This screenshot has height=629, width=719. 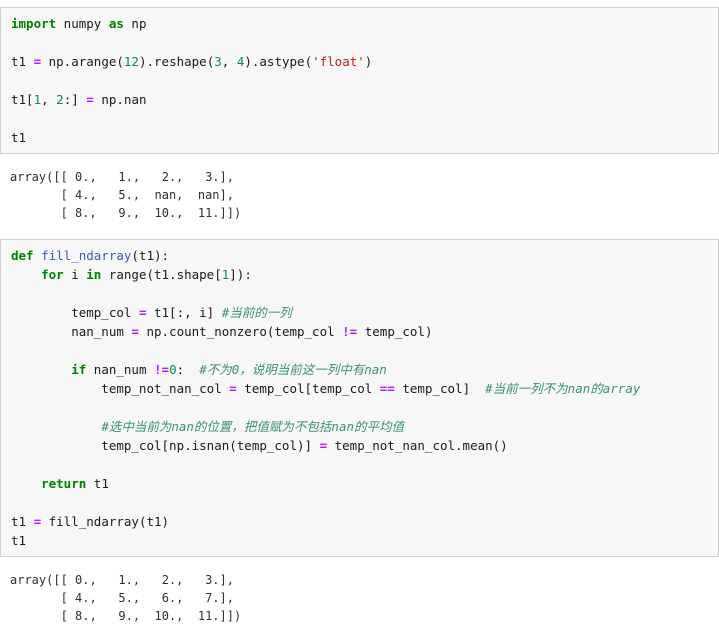 What do you see at coordinates (278, 61) in the screenshot?
I see `code-token: ).astype(` at bounding box center [278, 61].